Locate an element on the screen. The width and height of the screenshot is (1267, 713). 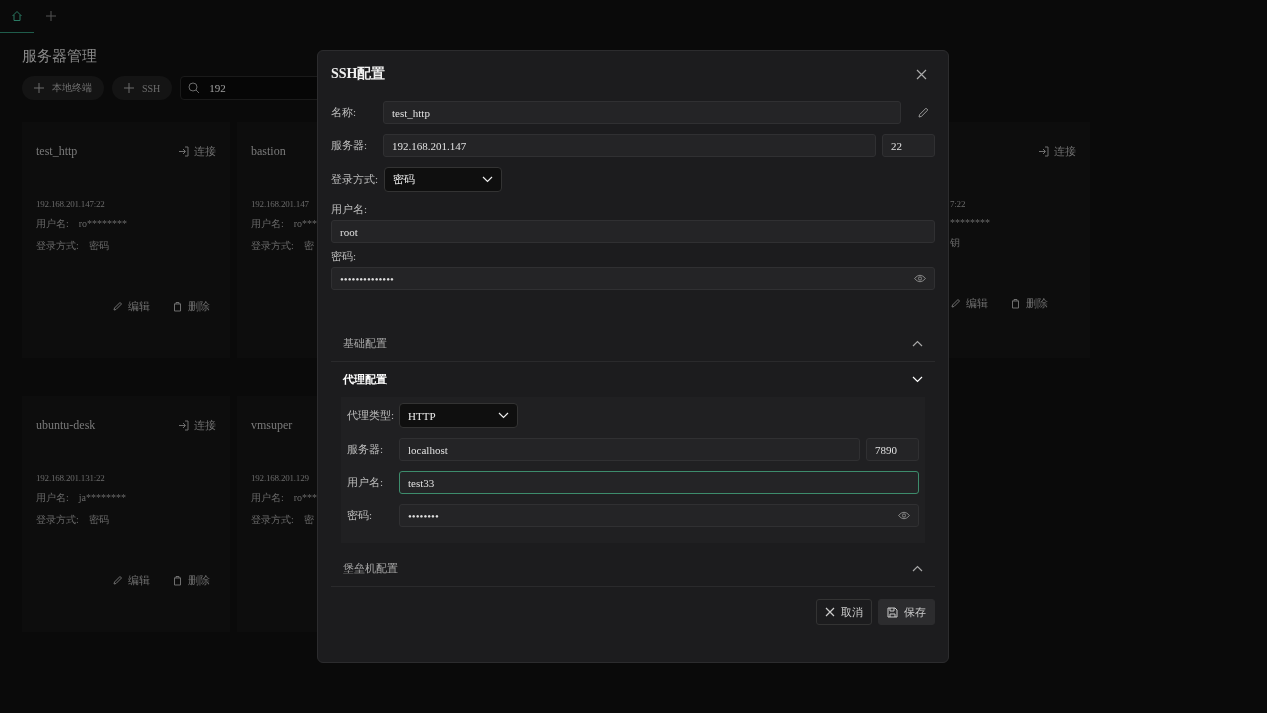
proxy-type-select: HTTP is located at coordinates (458, 415).